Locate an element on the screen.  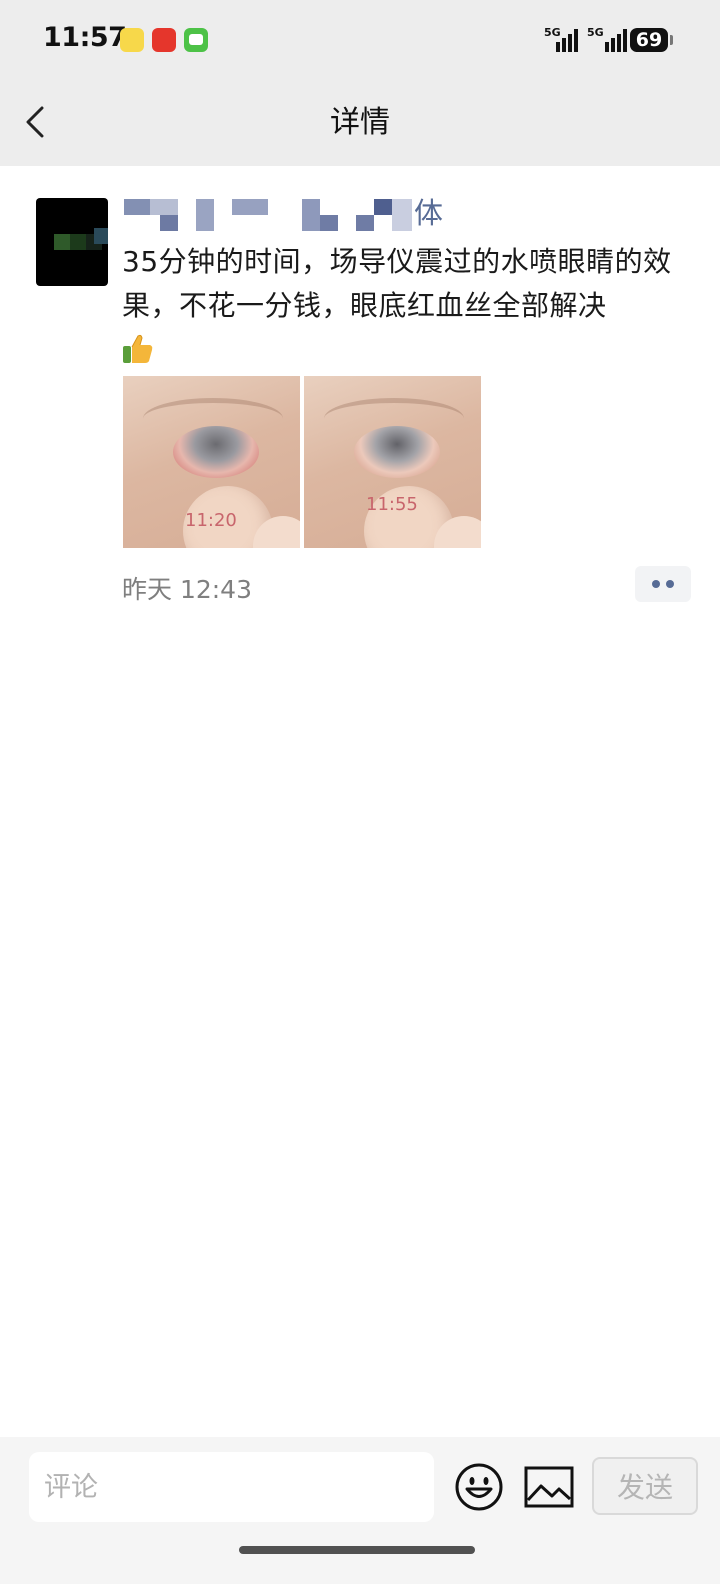
comment-input is located at coordinates (231, 1487).